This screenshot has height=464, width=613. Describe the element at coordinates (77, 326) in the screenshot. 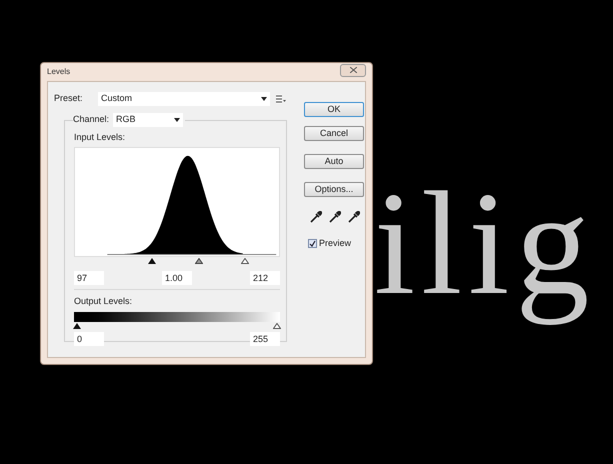

I see `output-shadow-slider-icon` at that location.